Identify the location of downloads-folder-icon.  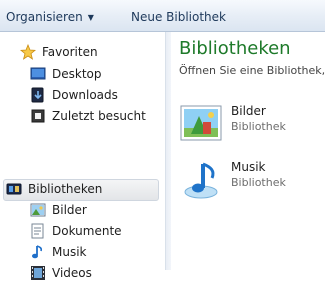
(37, 95).